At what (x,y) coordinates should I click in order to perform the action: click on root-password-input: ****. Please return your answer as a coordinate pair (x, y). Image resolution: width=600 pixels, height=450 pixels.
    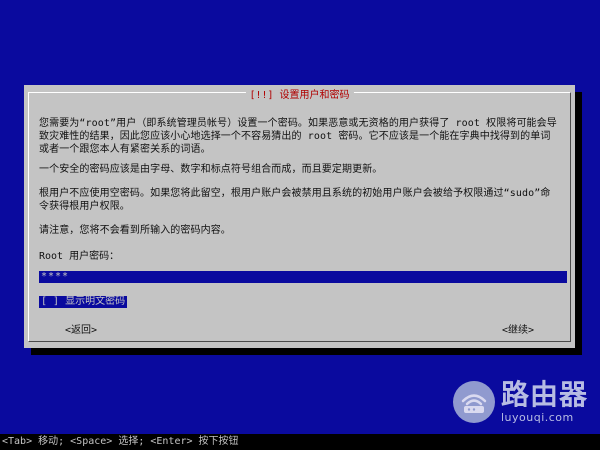
    Looking at the image, I should click on (303, 277).